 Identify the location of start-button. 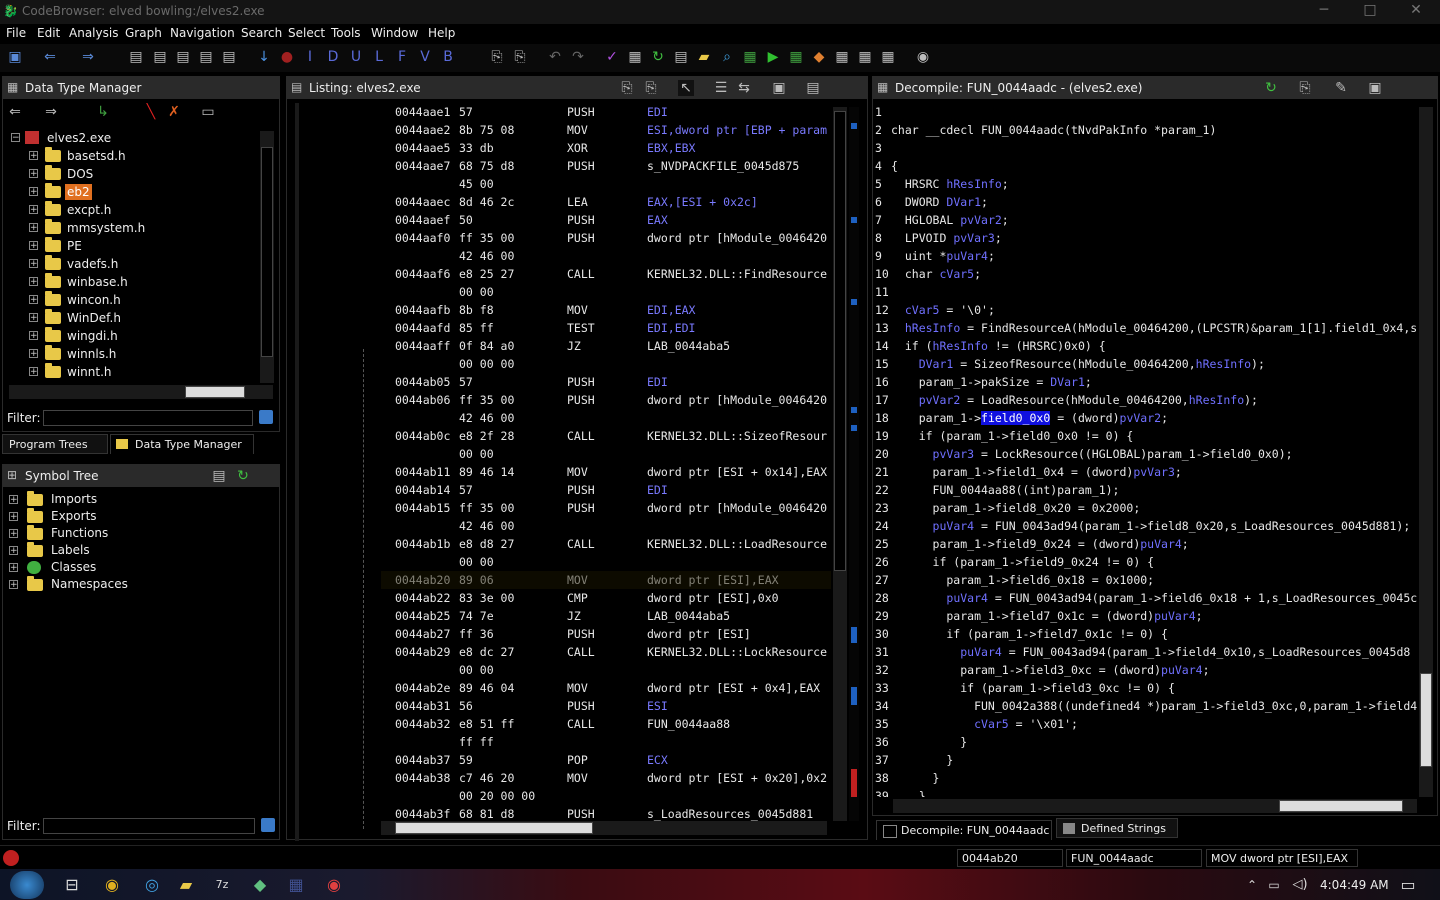
(27, 885).